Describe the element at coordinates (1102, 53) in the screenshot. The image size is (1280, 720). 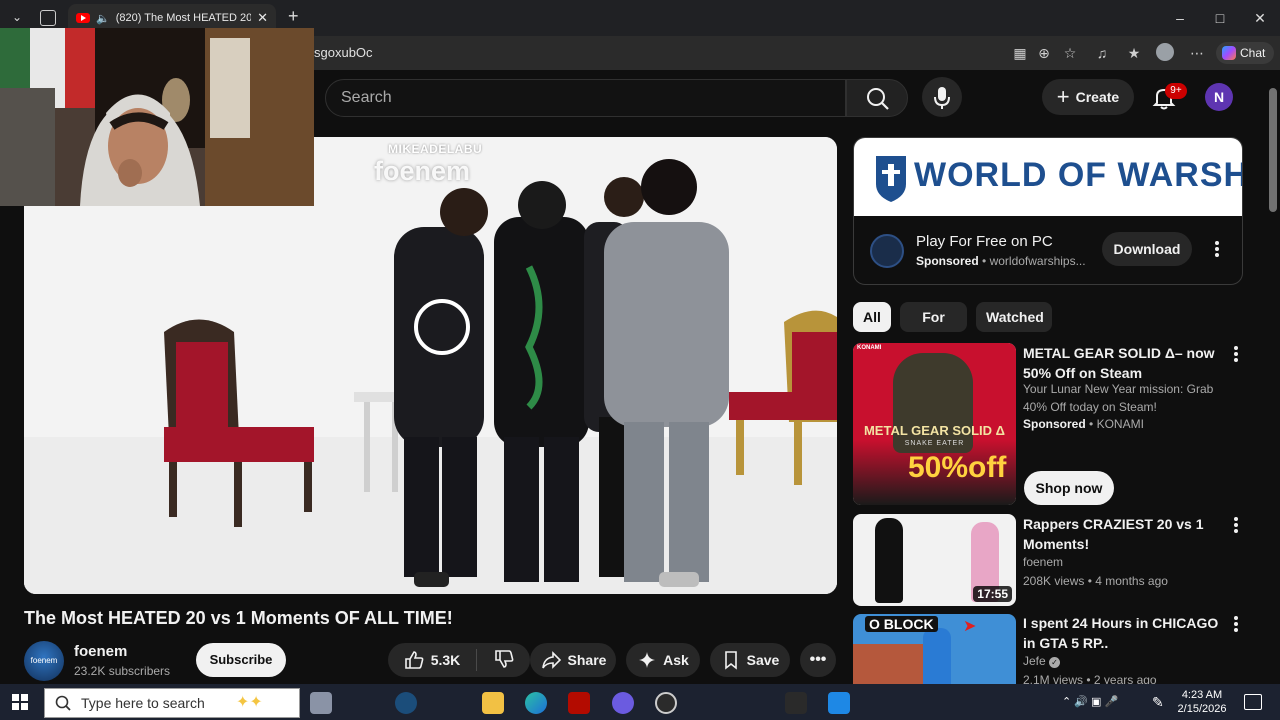
I see `extension-icon: ♫` at that location.